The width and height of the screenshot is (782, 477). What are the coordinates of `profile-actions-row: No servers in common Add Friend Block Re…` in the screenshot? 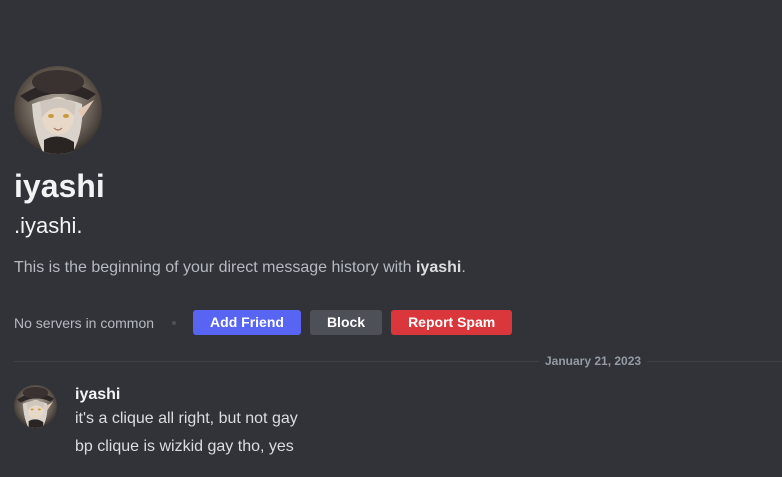 It's located at (267, 322).